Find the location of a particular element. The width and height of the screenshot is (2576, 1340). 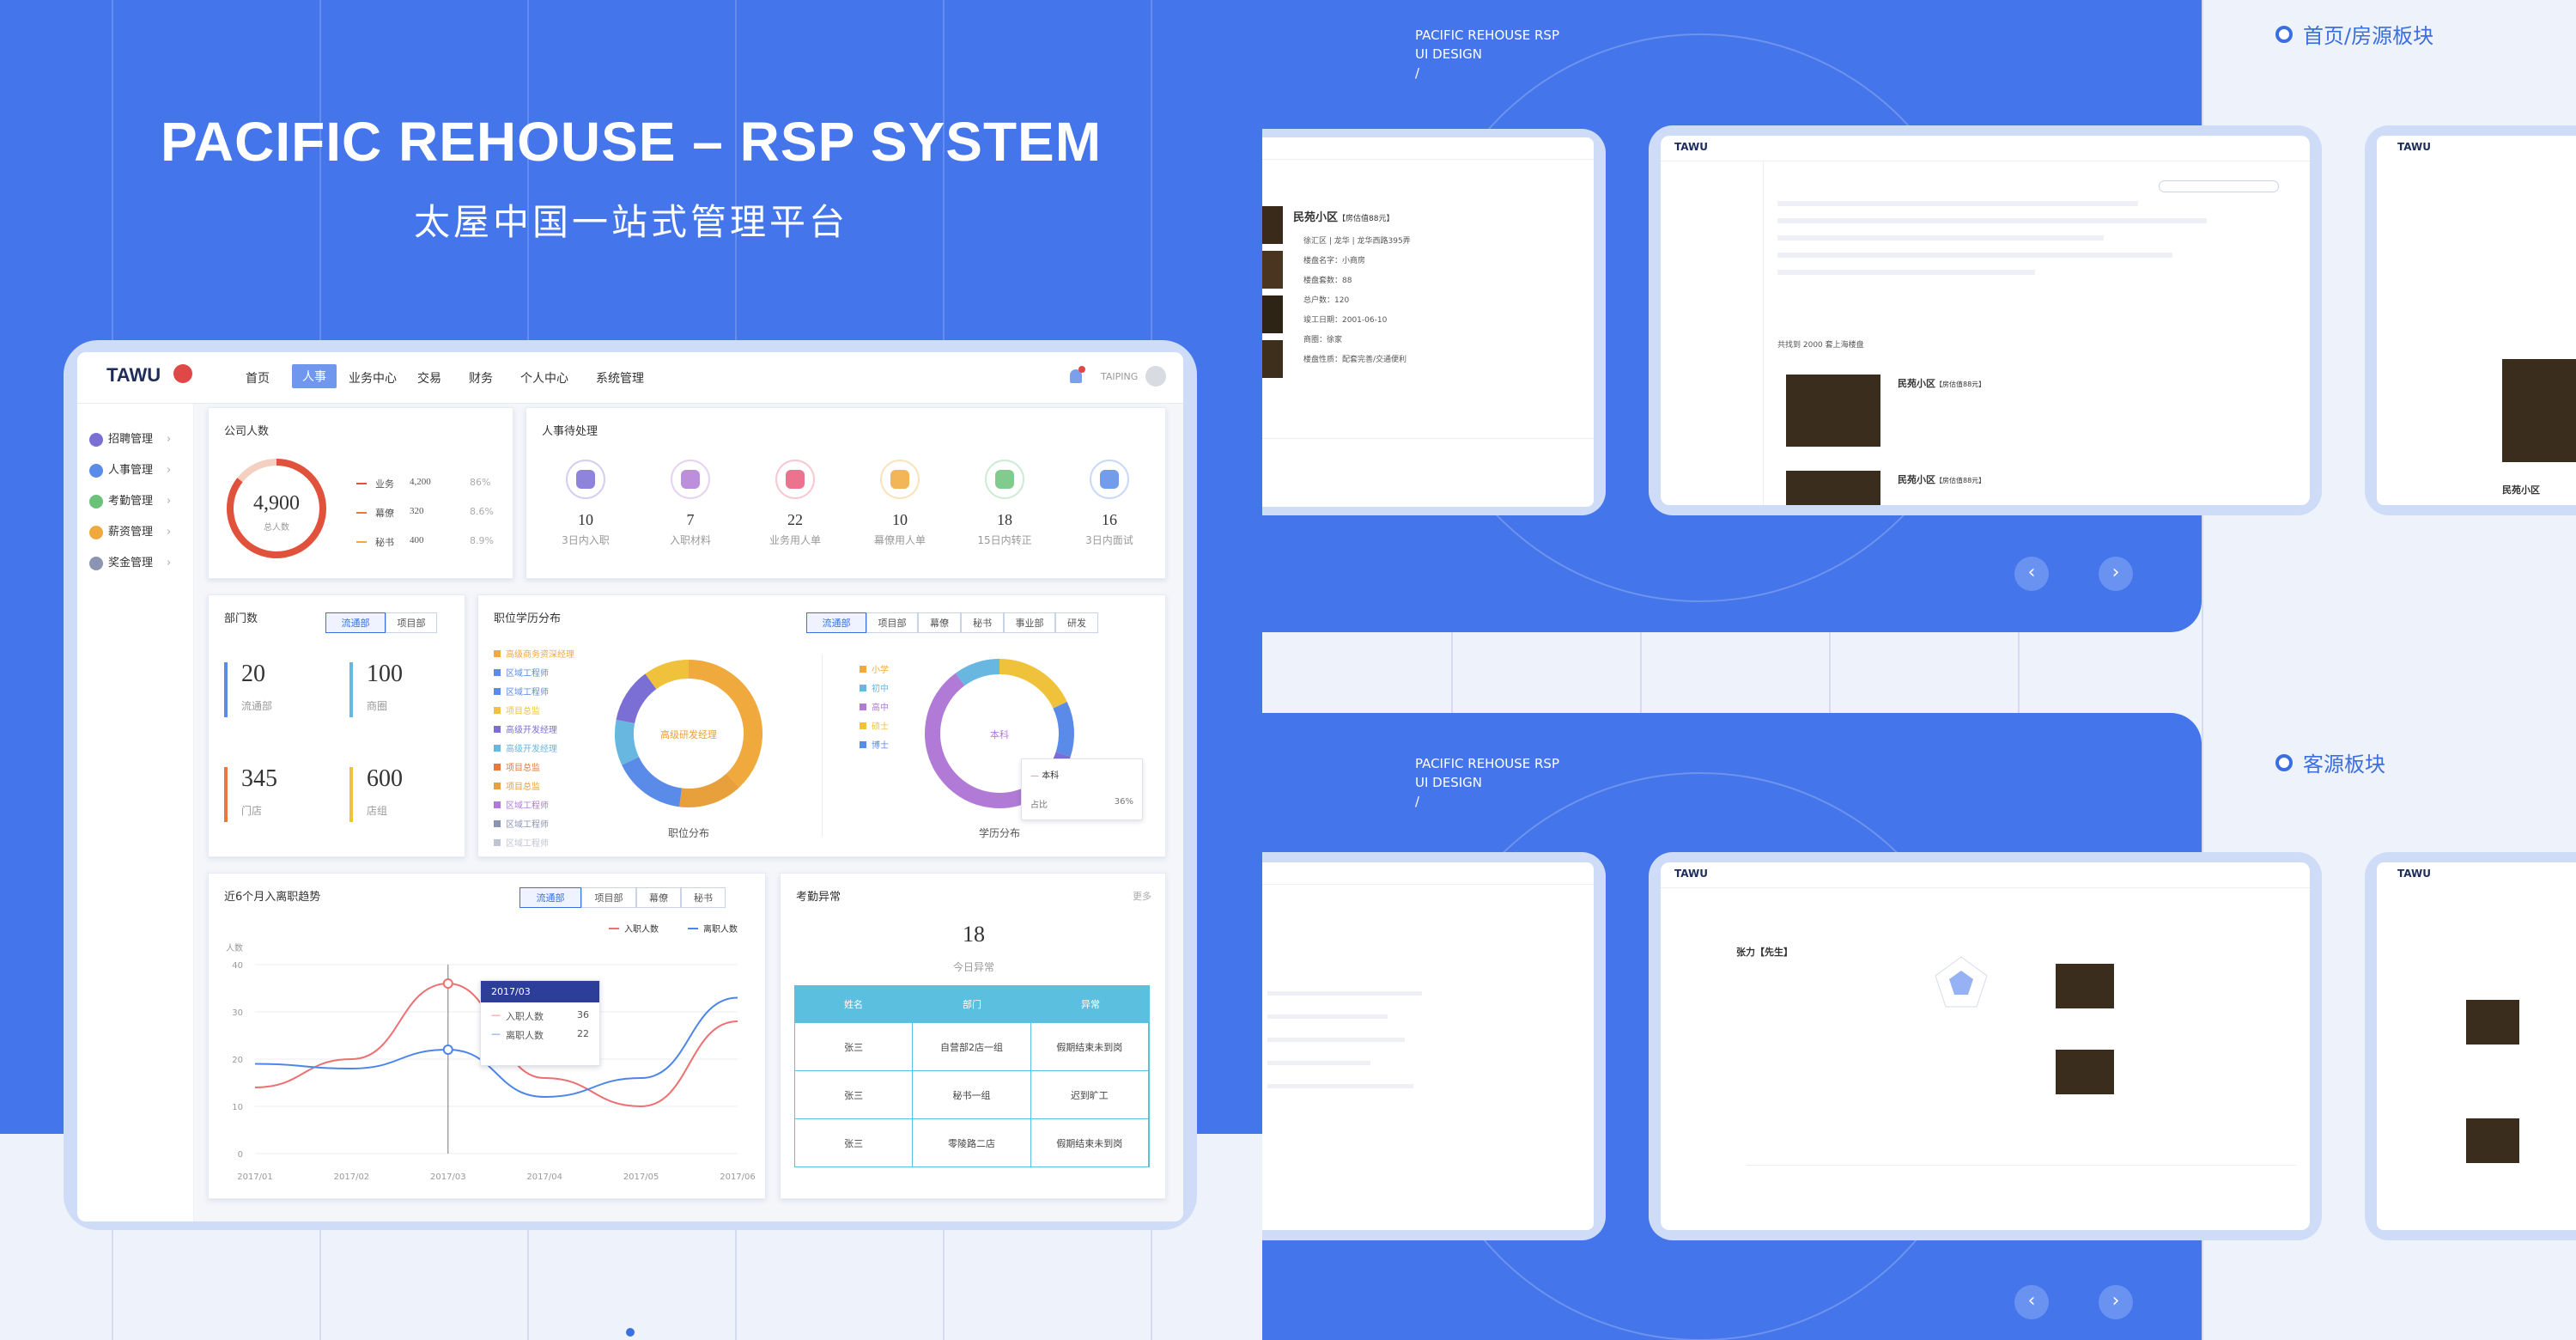

tab-edu-project: 项目部 is located at coordinates (892, 622).